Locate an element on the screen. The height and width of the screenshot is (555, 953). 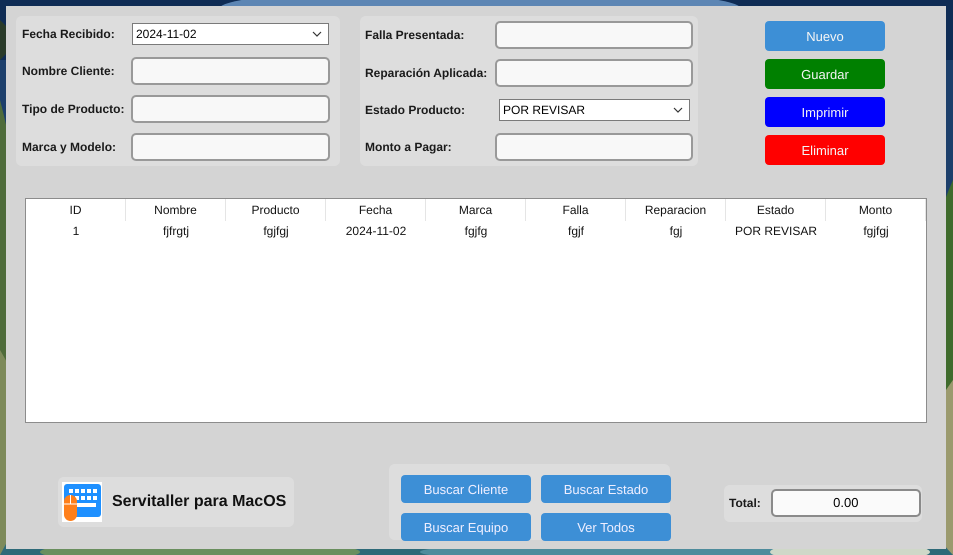
column-header: Nombre is located at coordinates (176, 210).